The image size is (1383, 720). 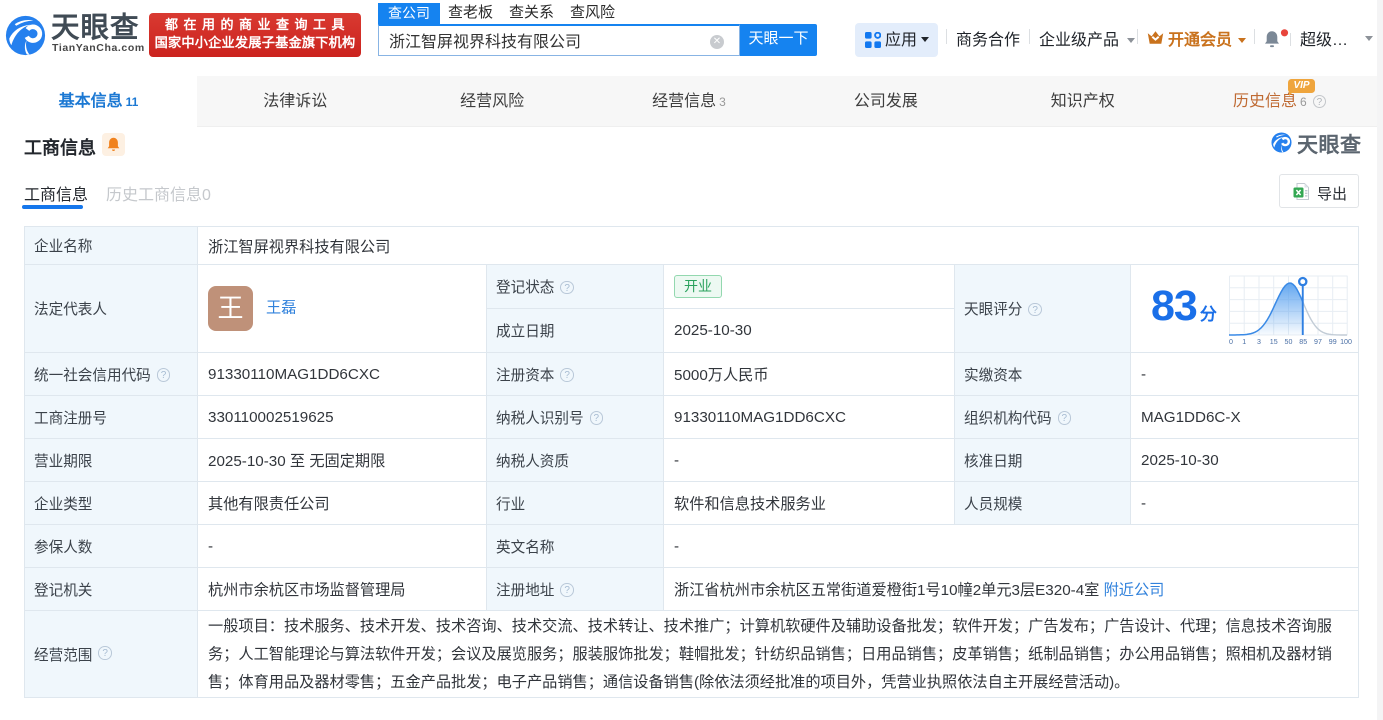 I want to click on svg-text: 0, so click(x=1231, y=342).